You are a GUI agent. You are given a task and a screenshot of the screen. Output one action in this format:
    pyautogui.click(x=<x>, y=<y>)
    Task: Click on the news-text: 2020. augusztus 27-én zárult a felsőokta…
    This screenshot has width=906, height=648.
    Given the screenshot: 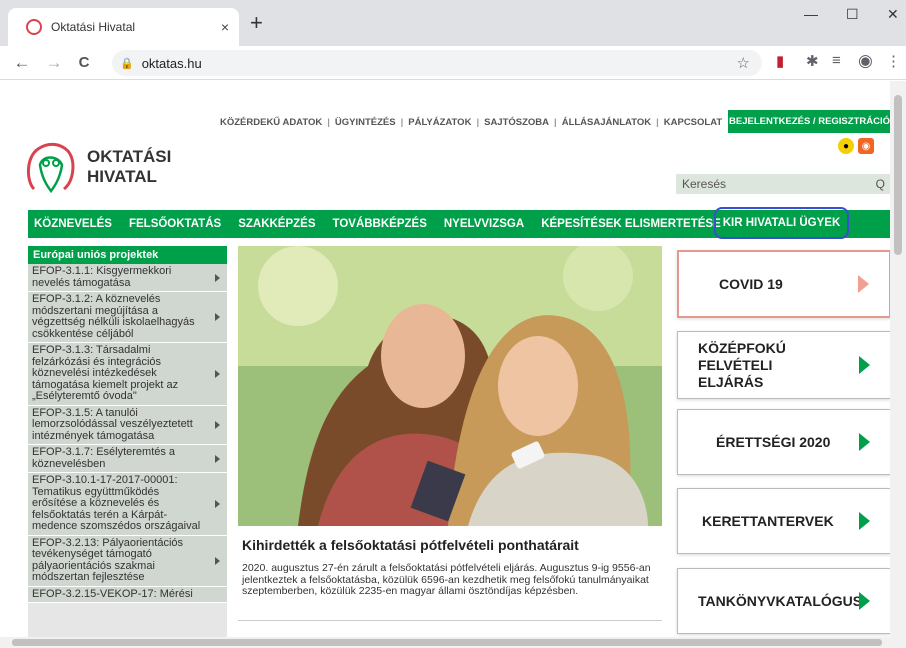 What is the action you would take?
    pyautogui.click(x=446, y=579)
    